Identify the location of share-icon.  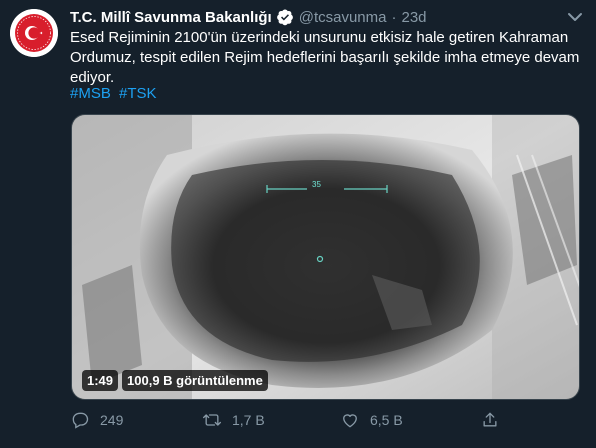
(490, 419).